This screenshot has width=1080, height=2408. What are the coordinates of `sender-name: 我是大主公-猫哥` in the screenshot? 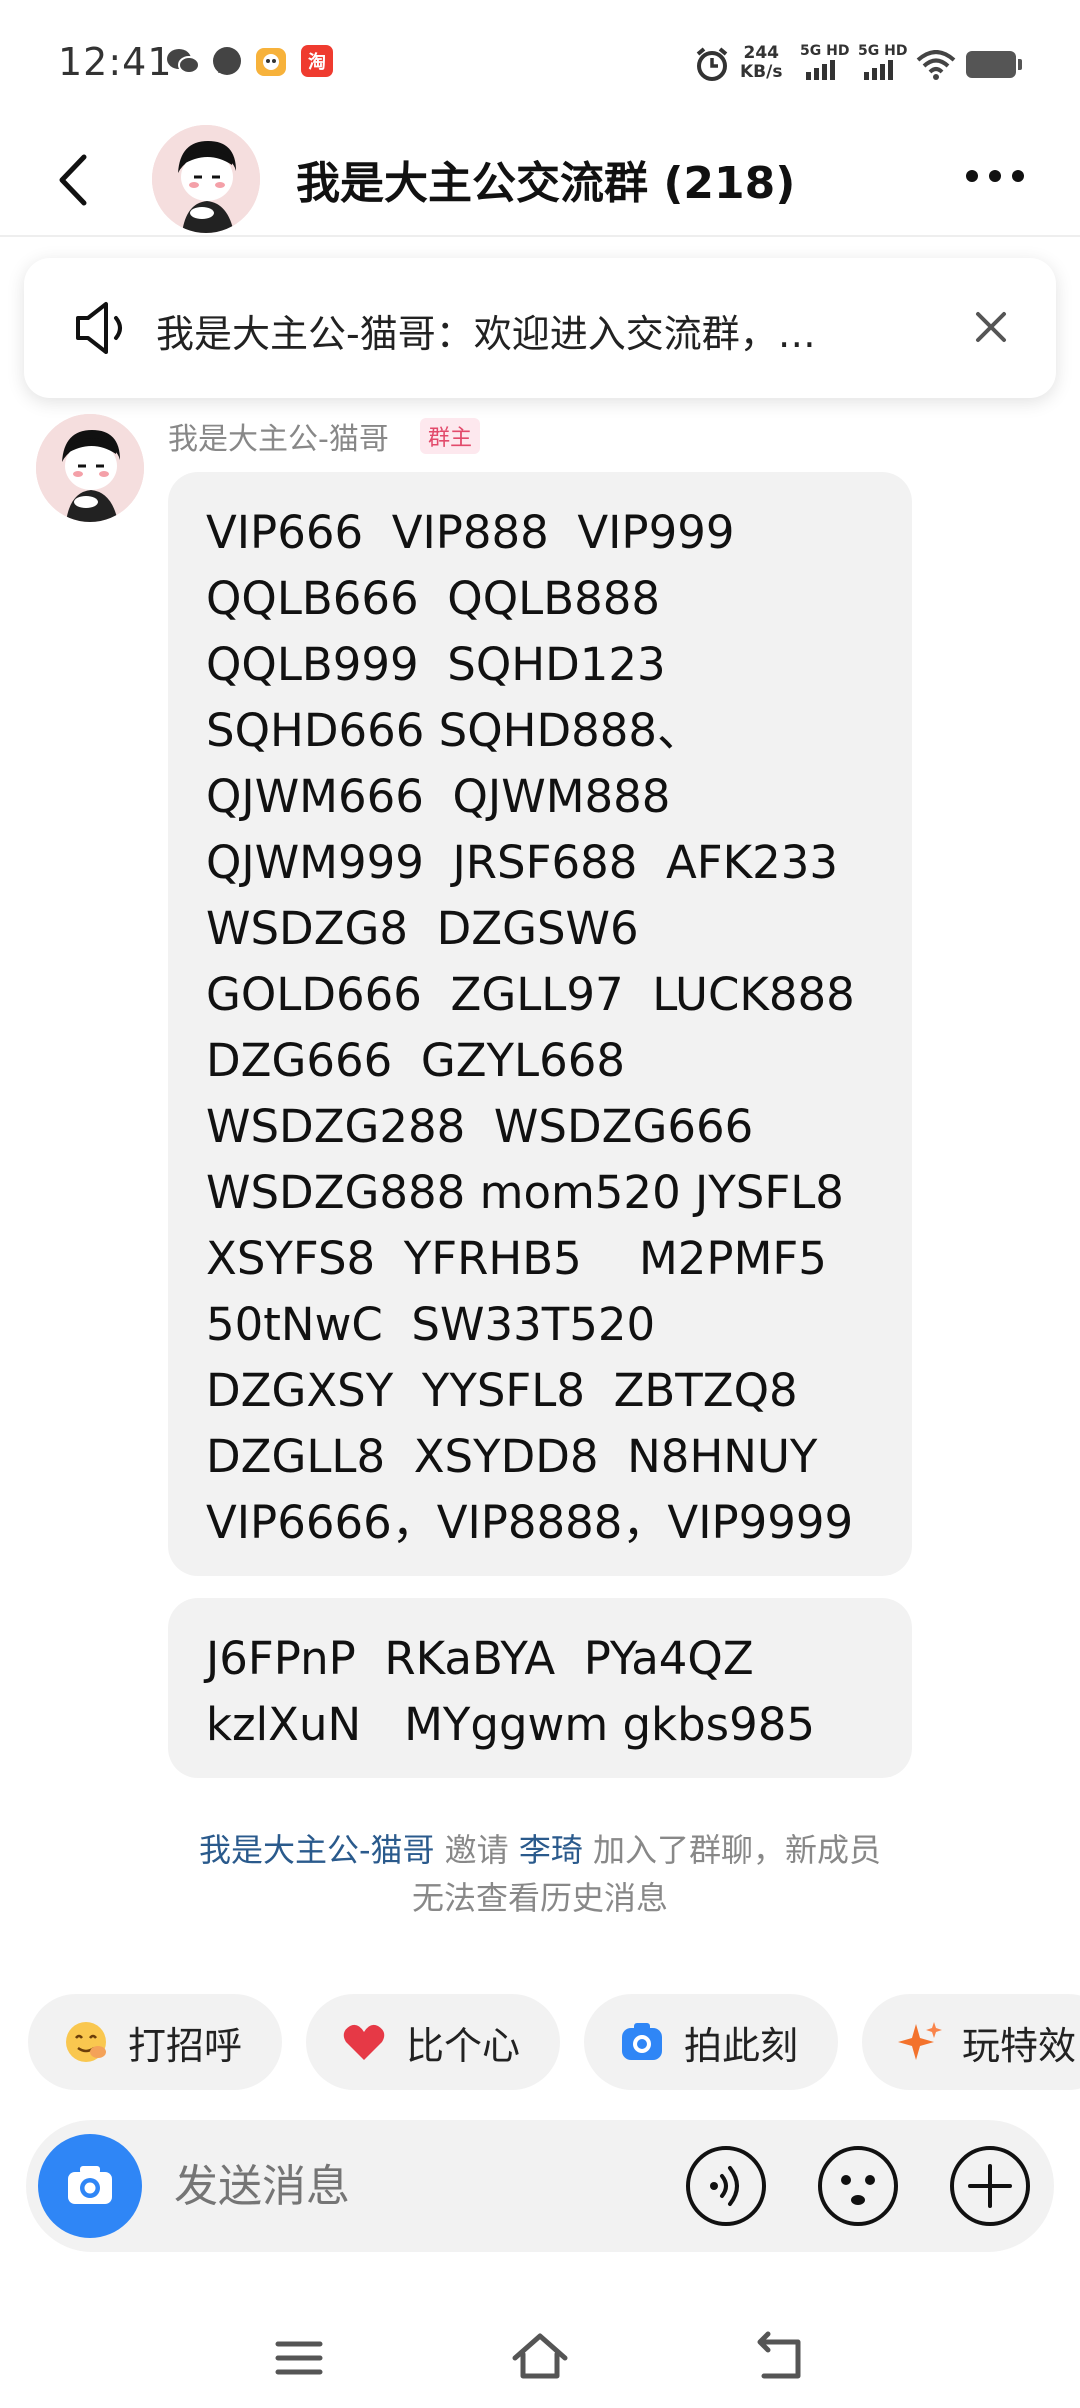 It's located at (278, 439).